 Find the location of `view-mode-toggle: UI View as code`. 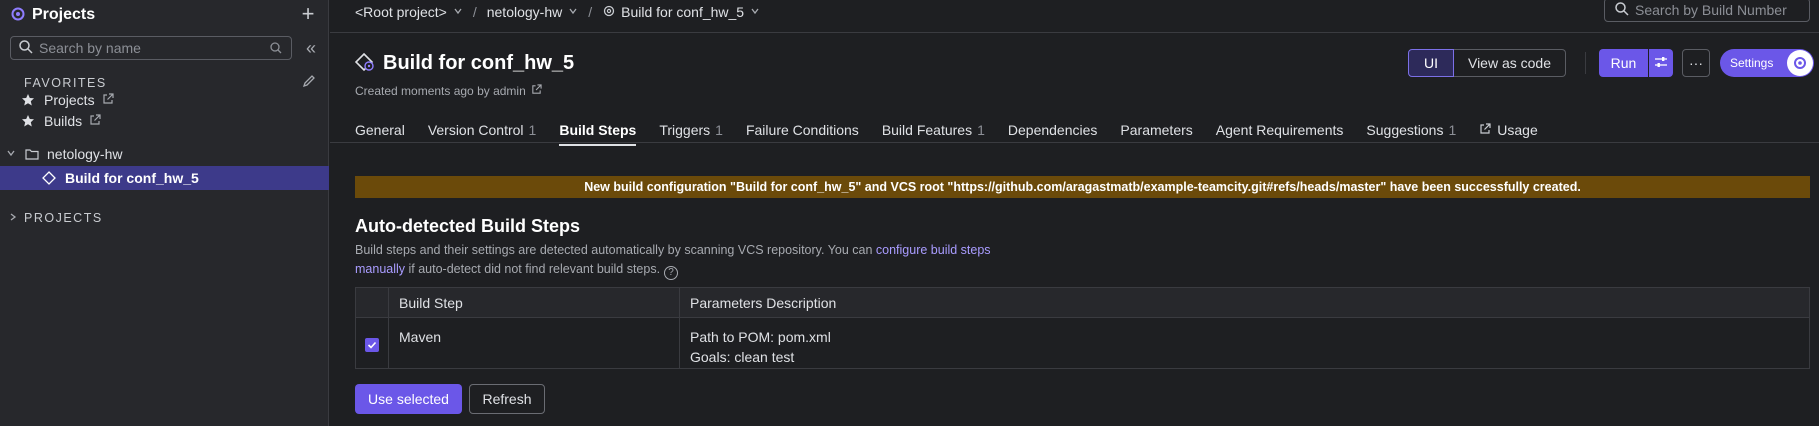

view-mode-toggle: UI View as code is located at coordinates (1487, 63).